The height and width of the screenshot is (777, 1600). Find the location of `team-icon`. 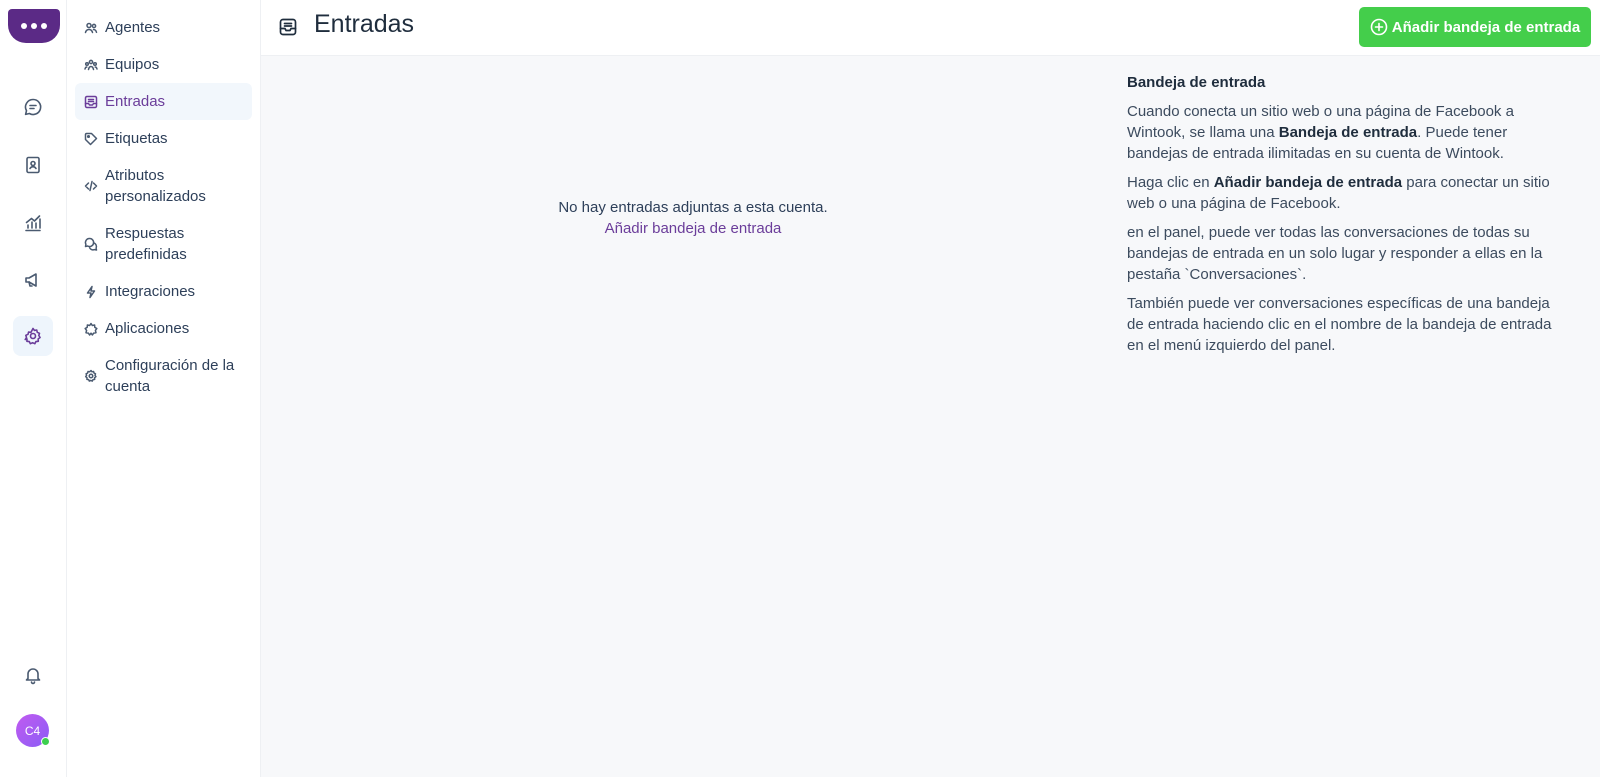

team-icon is located at coordinates (91, 64).